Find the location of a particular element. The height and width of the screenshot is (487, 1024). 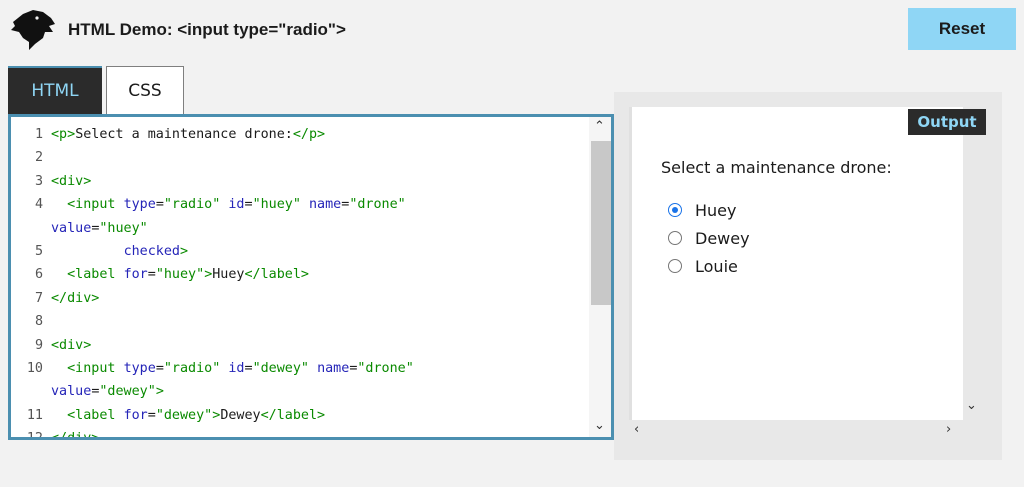

line-number: 3 is located at coordinates (38, 181).